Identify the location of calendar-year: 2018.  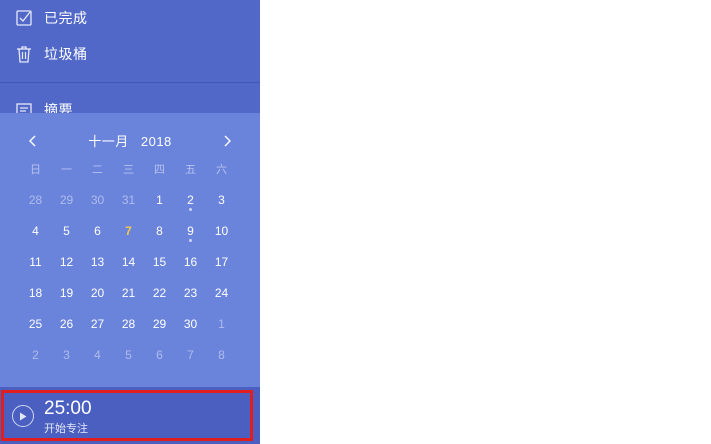
(156, 141).